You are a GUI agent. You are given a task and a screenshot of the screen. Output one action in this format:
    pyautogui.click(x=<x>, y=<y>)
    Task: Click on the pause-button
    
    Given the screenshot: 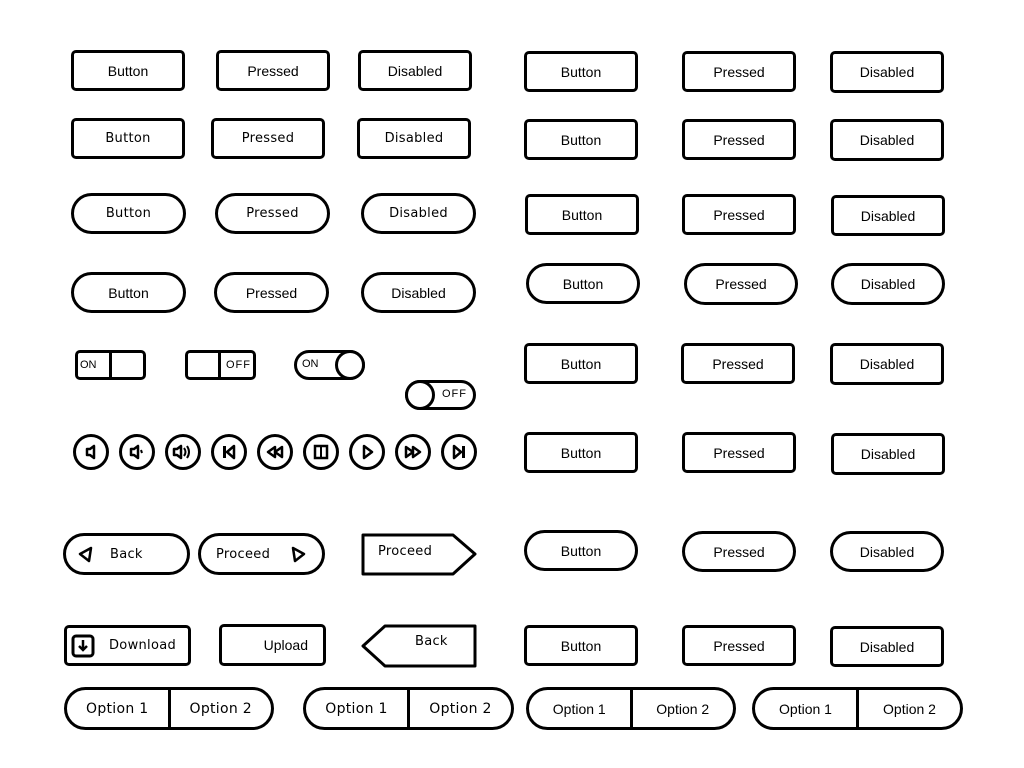 What is the action you would take?
    pyautogui.click(x=321, y=452)
    